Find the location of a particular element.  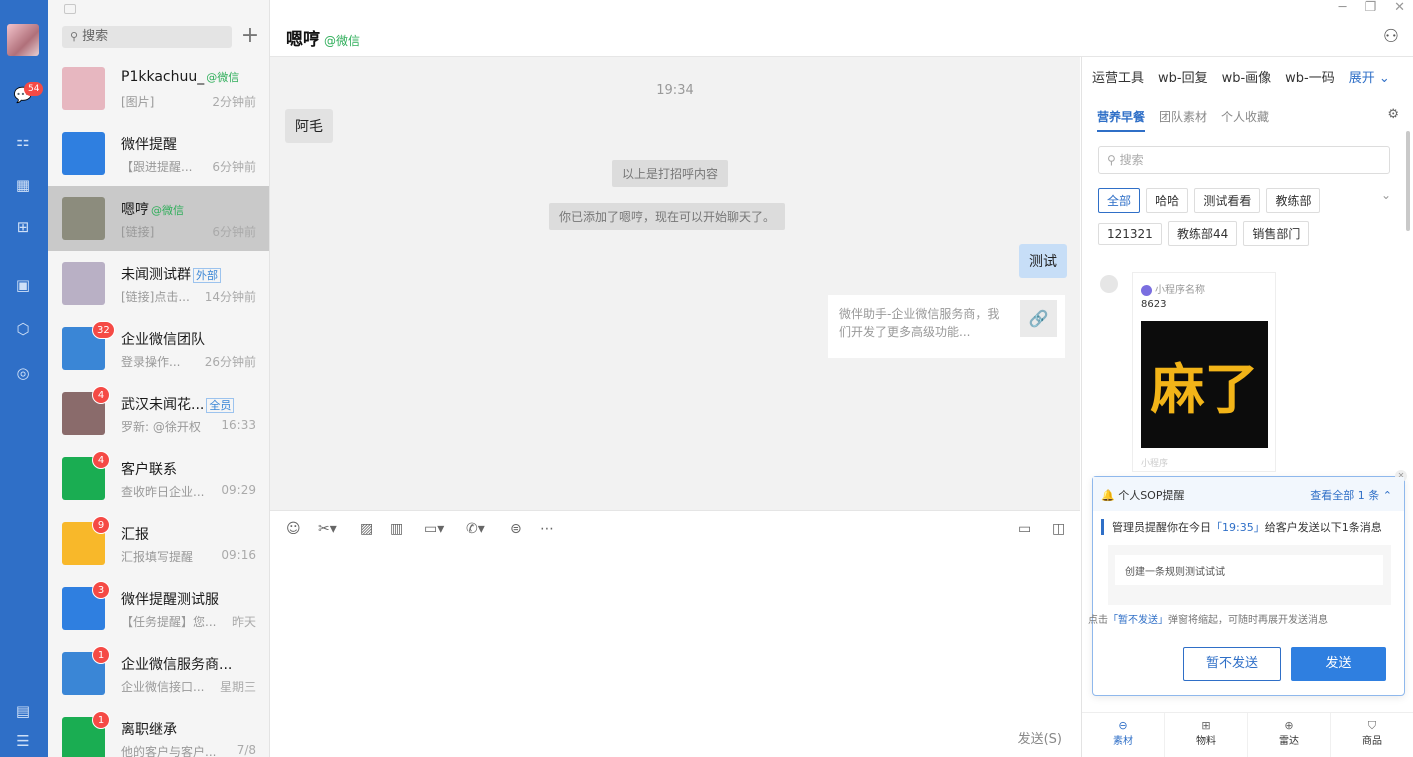

conversation-time: 昨天 is located at coordinates (243, 622).